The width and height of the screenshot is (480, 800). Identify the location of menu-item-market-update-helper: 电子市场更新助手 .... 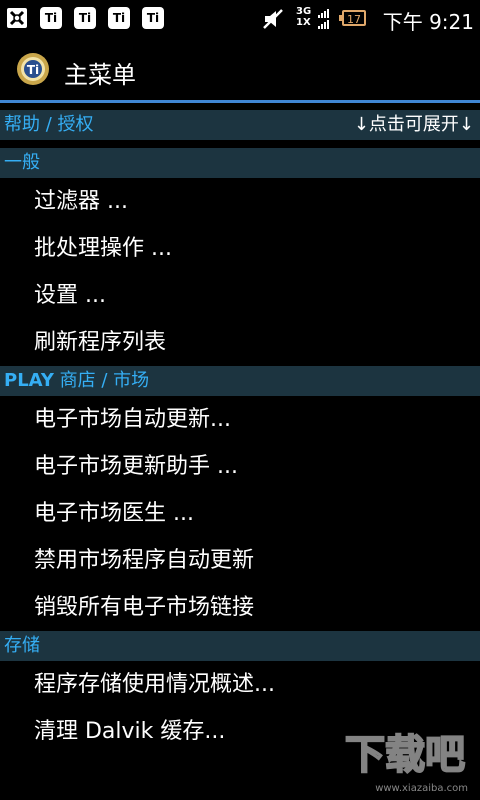
(240, 466).